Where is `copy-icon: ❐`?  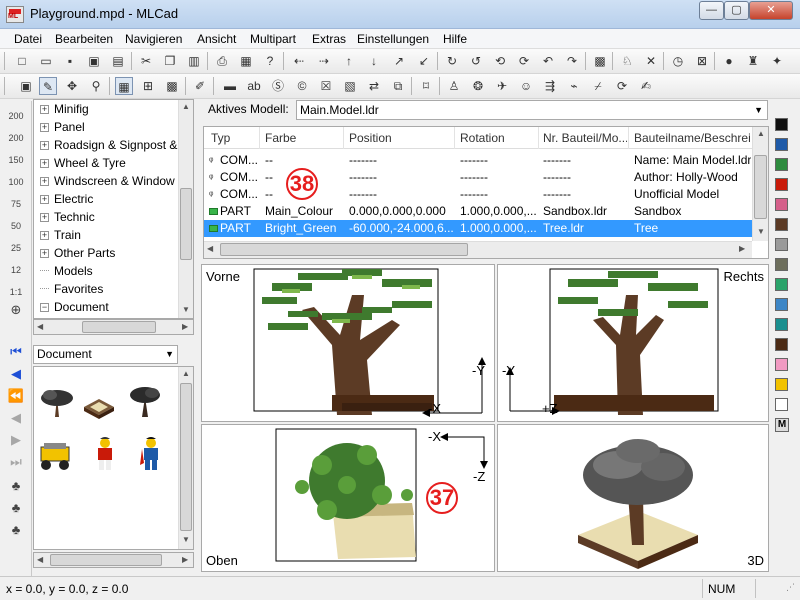 copy-icon: ❐ is located at coordinates (170, 61).